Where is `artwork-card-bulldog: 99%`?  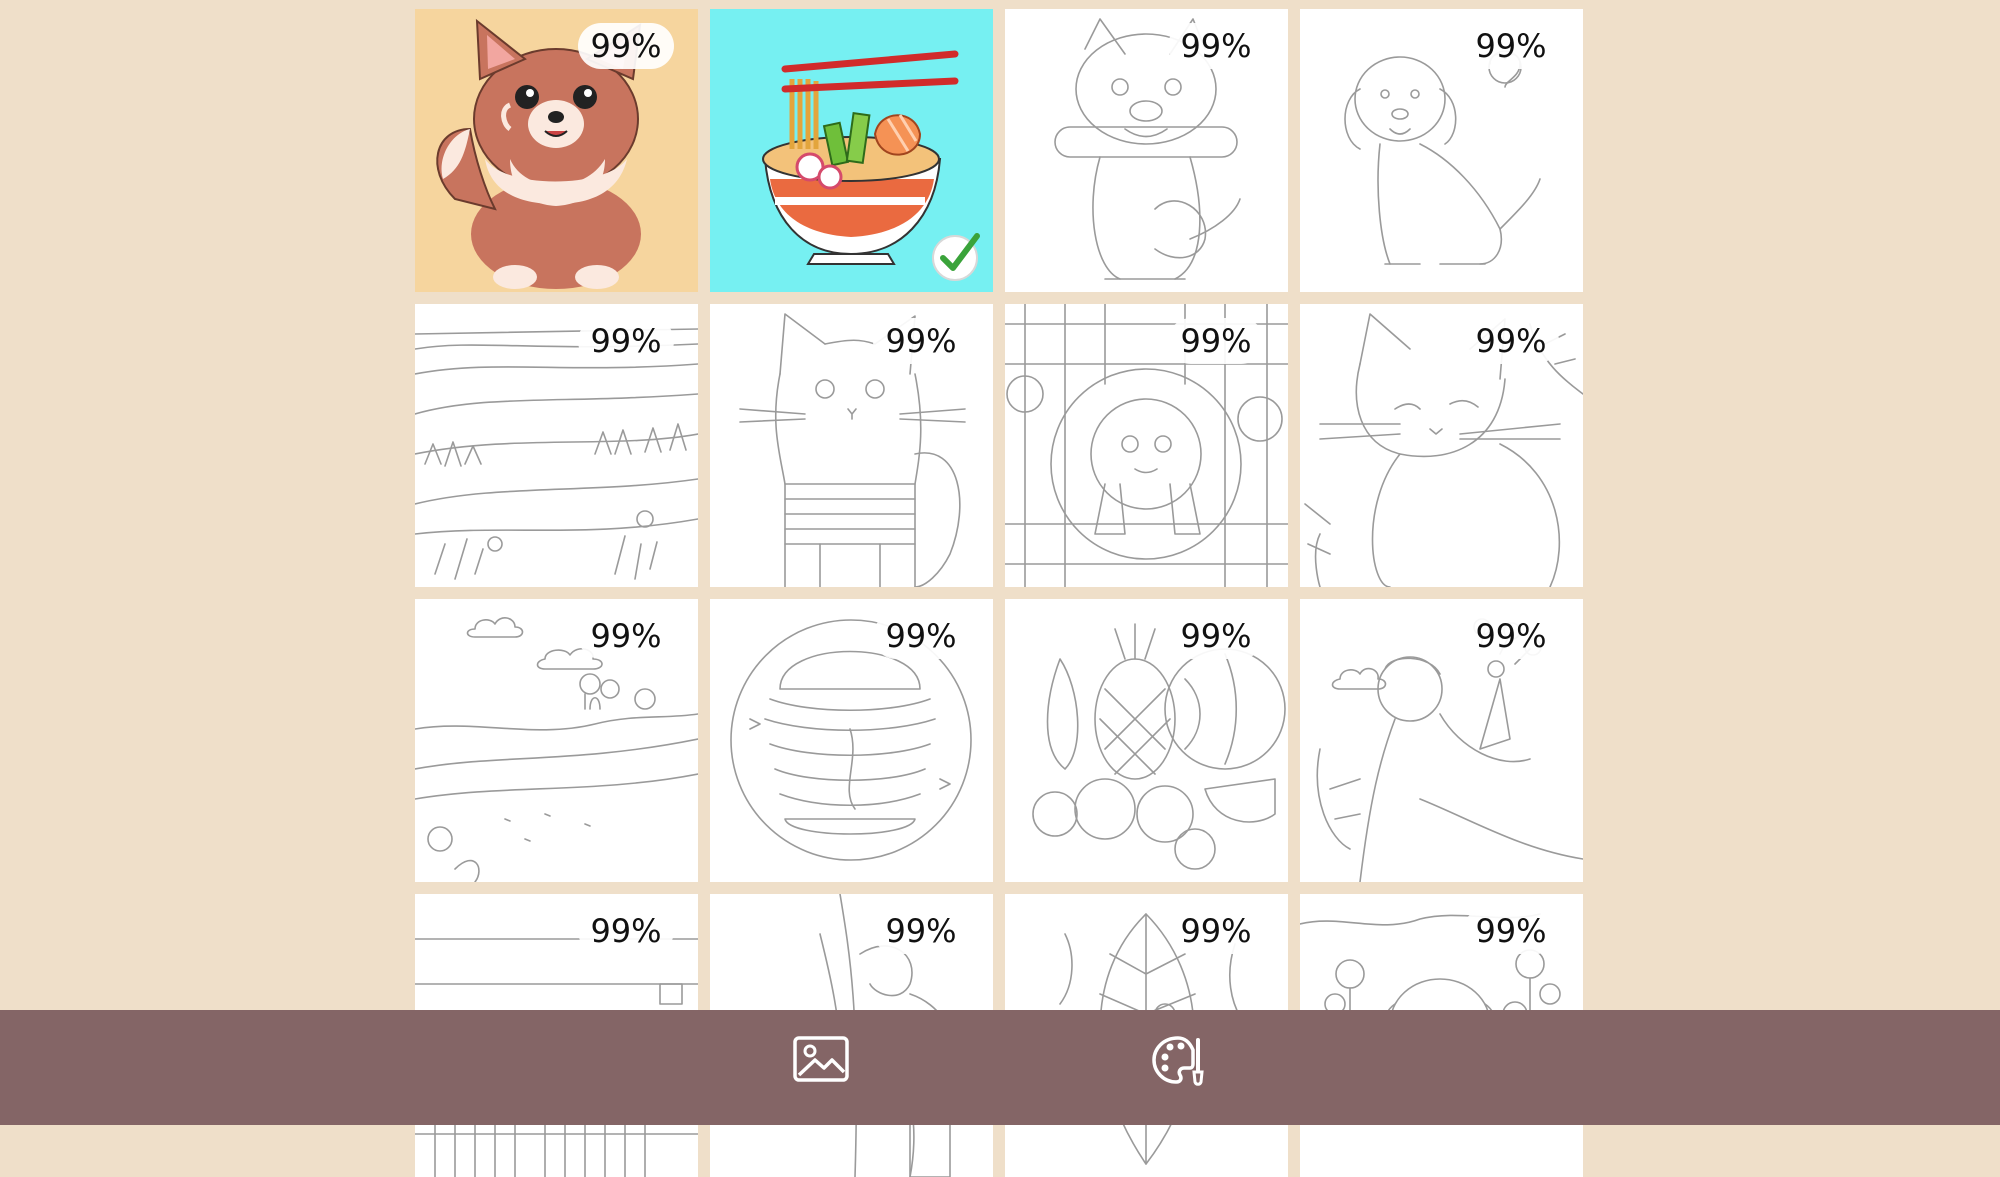
artwork-card-bulldog: 99% is located at coordinates (1146, 150).